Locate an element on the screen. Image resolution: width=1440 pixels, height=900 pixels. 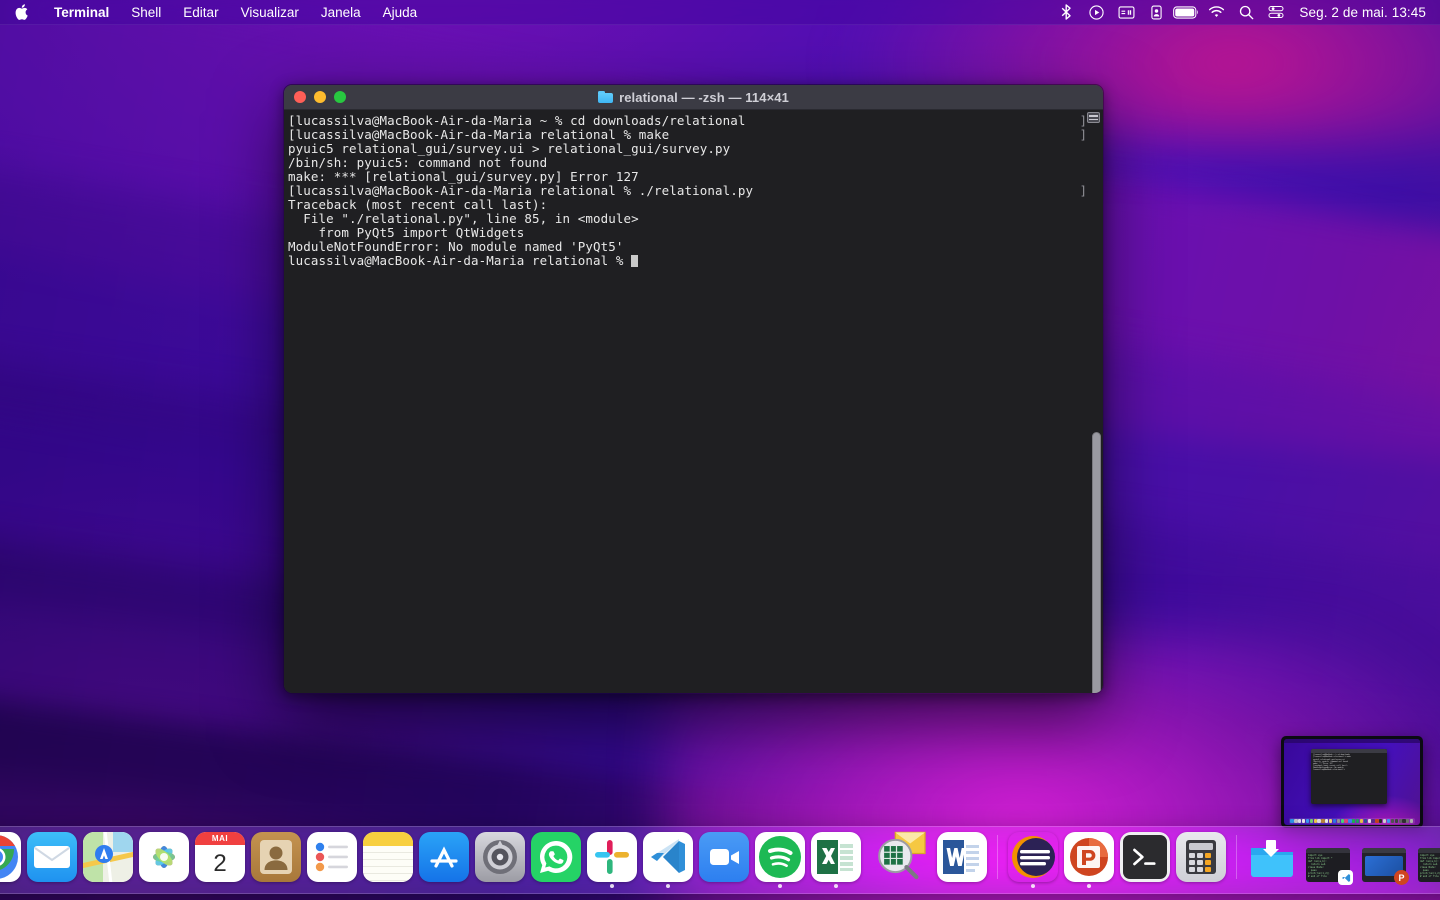
terminal-titlebar: relational — -zsh — 114×41 is located at coordinates (693, 97).